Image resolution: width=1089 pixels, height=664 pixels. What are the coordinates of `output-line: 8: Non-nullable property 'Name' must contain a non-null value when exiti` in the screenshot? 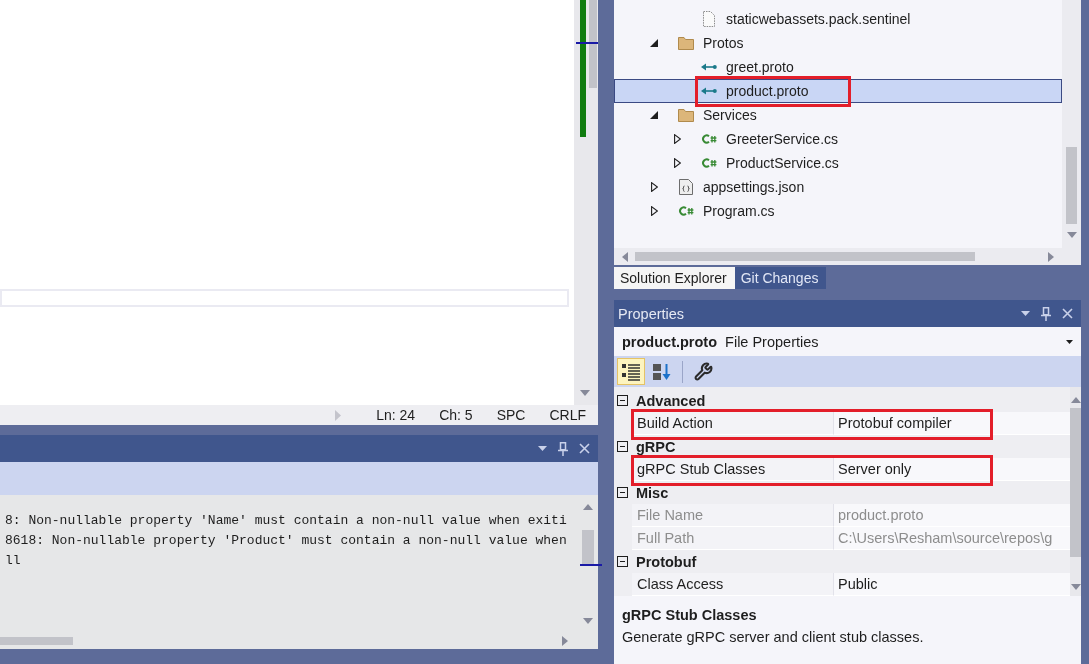 It's located at (286, 521).